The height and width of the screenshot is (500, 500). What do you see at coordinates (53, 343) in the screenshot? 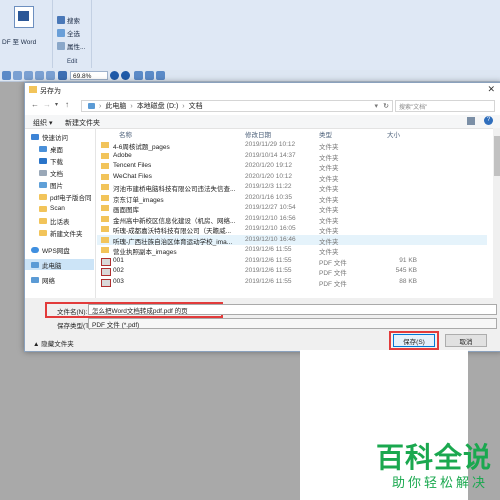
I see `hide-folders-button: ▲ 隐藏文件夹` at bounding box center [53, 343].